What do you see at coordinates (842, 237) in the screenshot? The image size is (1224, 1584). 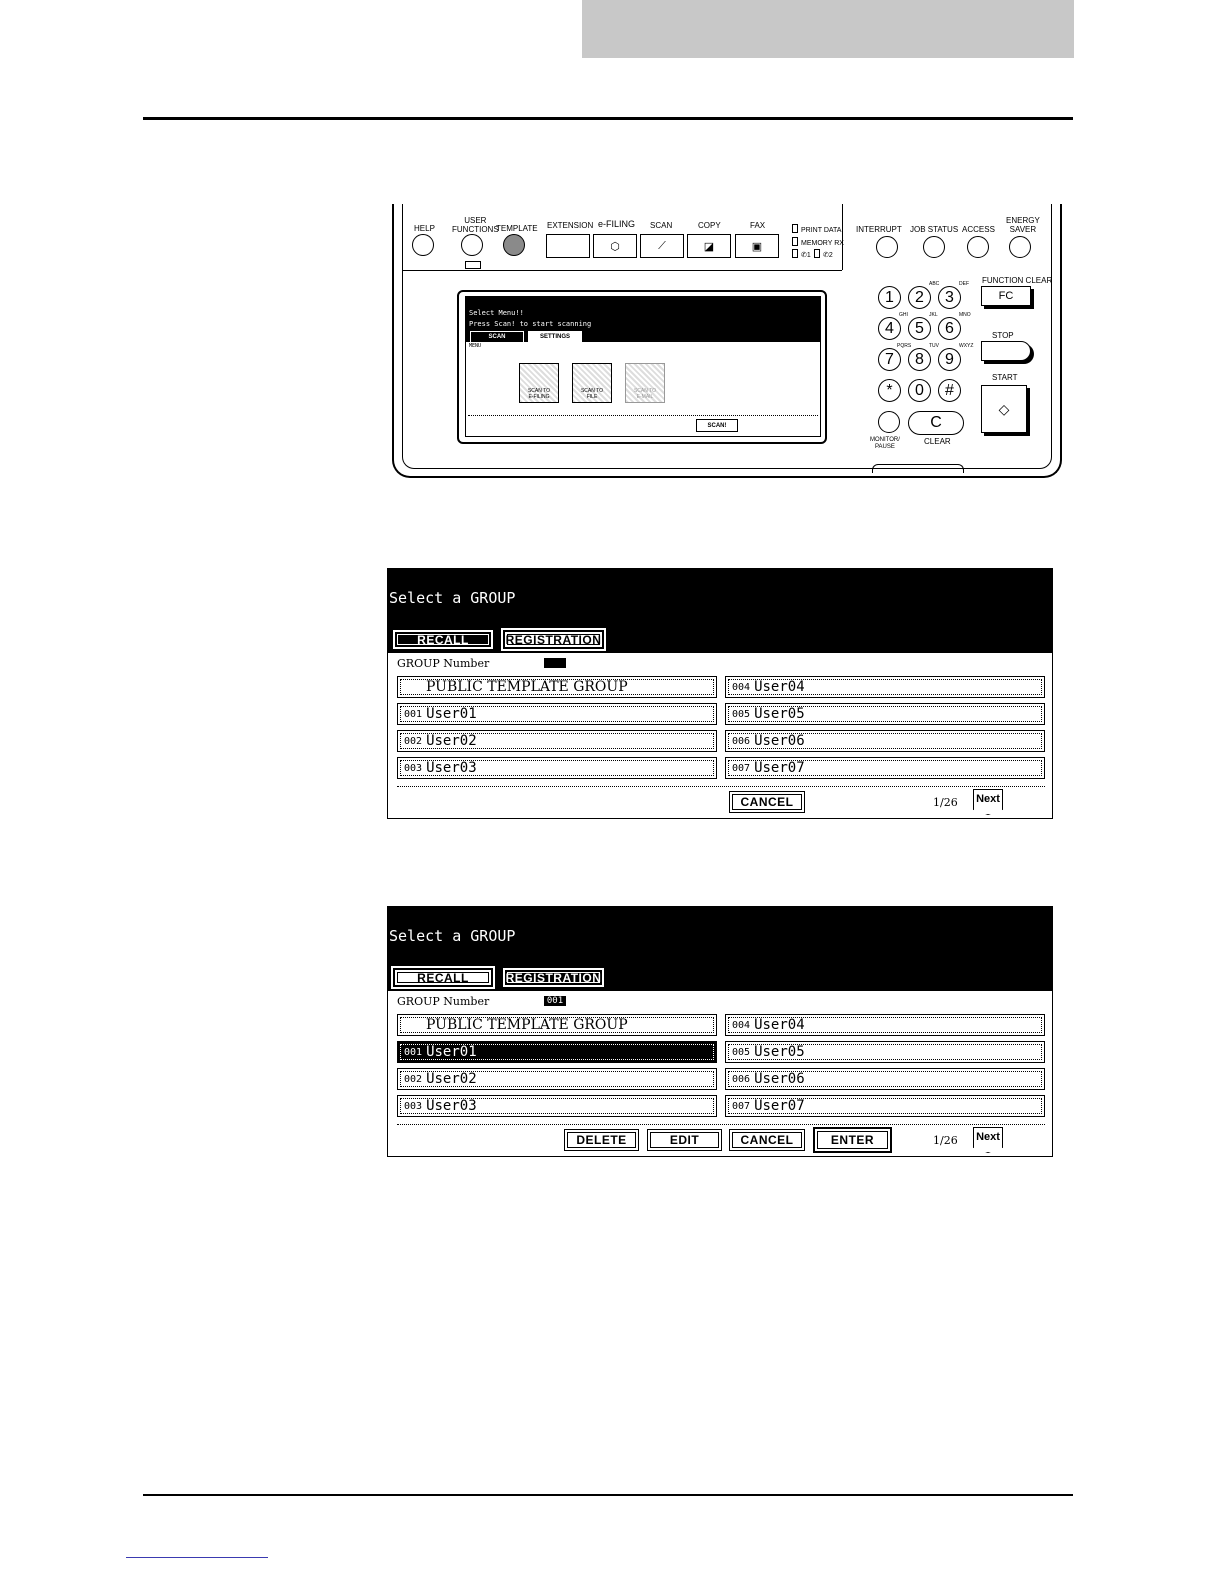 I see `panel-vdivider` at bounding box center [842, 237].